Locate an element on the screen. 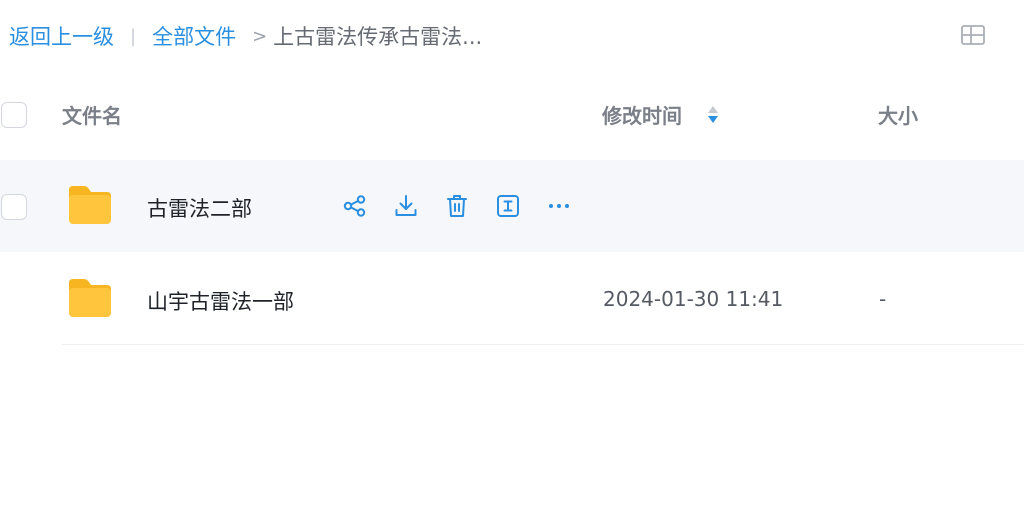 Image resolution: width=1024 pixels, height=519 pixels. column-header-modified: 修改时间 is located at coordinates (642, 114).